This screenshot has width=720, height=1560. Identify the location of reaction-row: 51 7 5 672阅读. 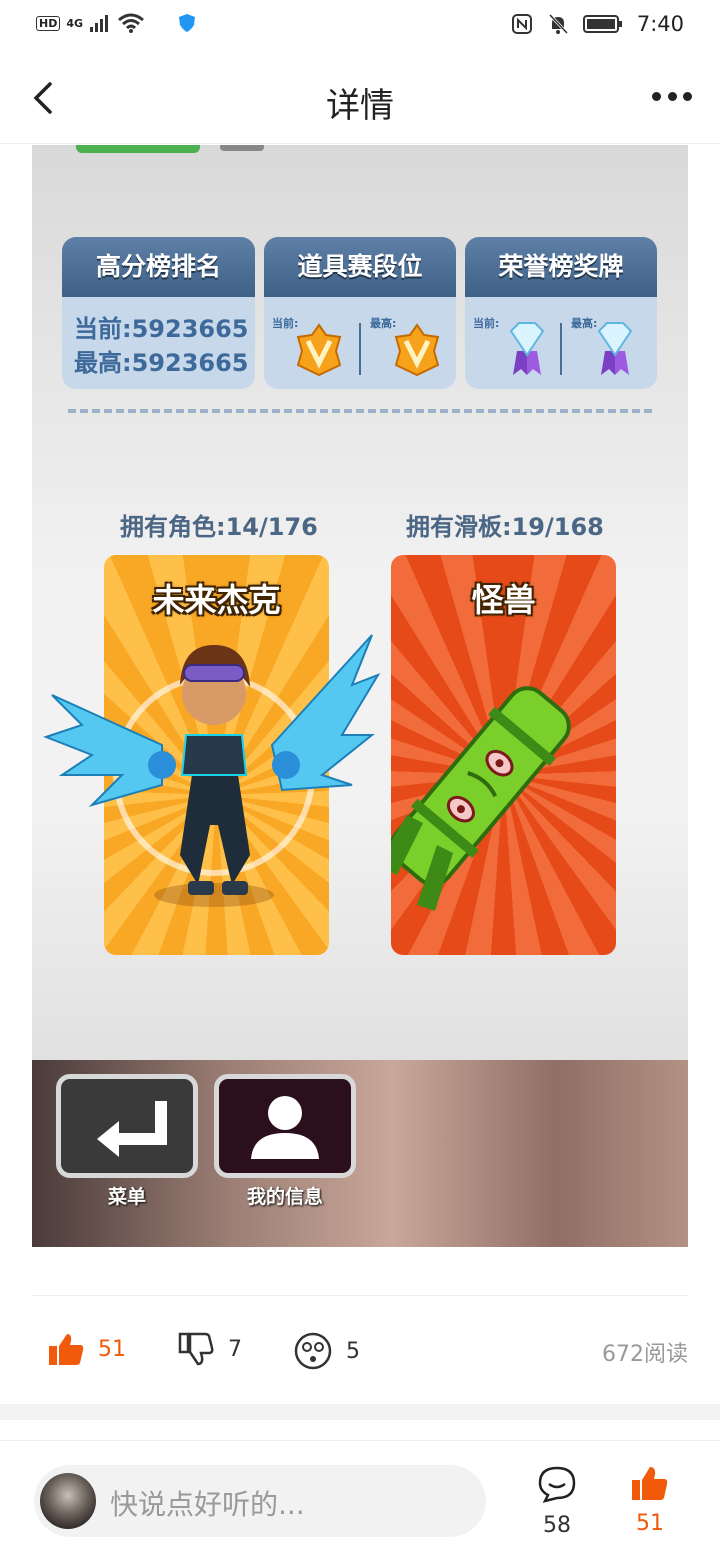
(360, 1352).